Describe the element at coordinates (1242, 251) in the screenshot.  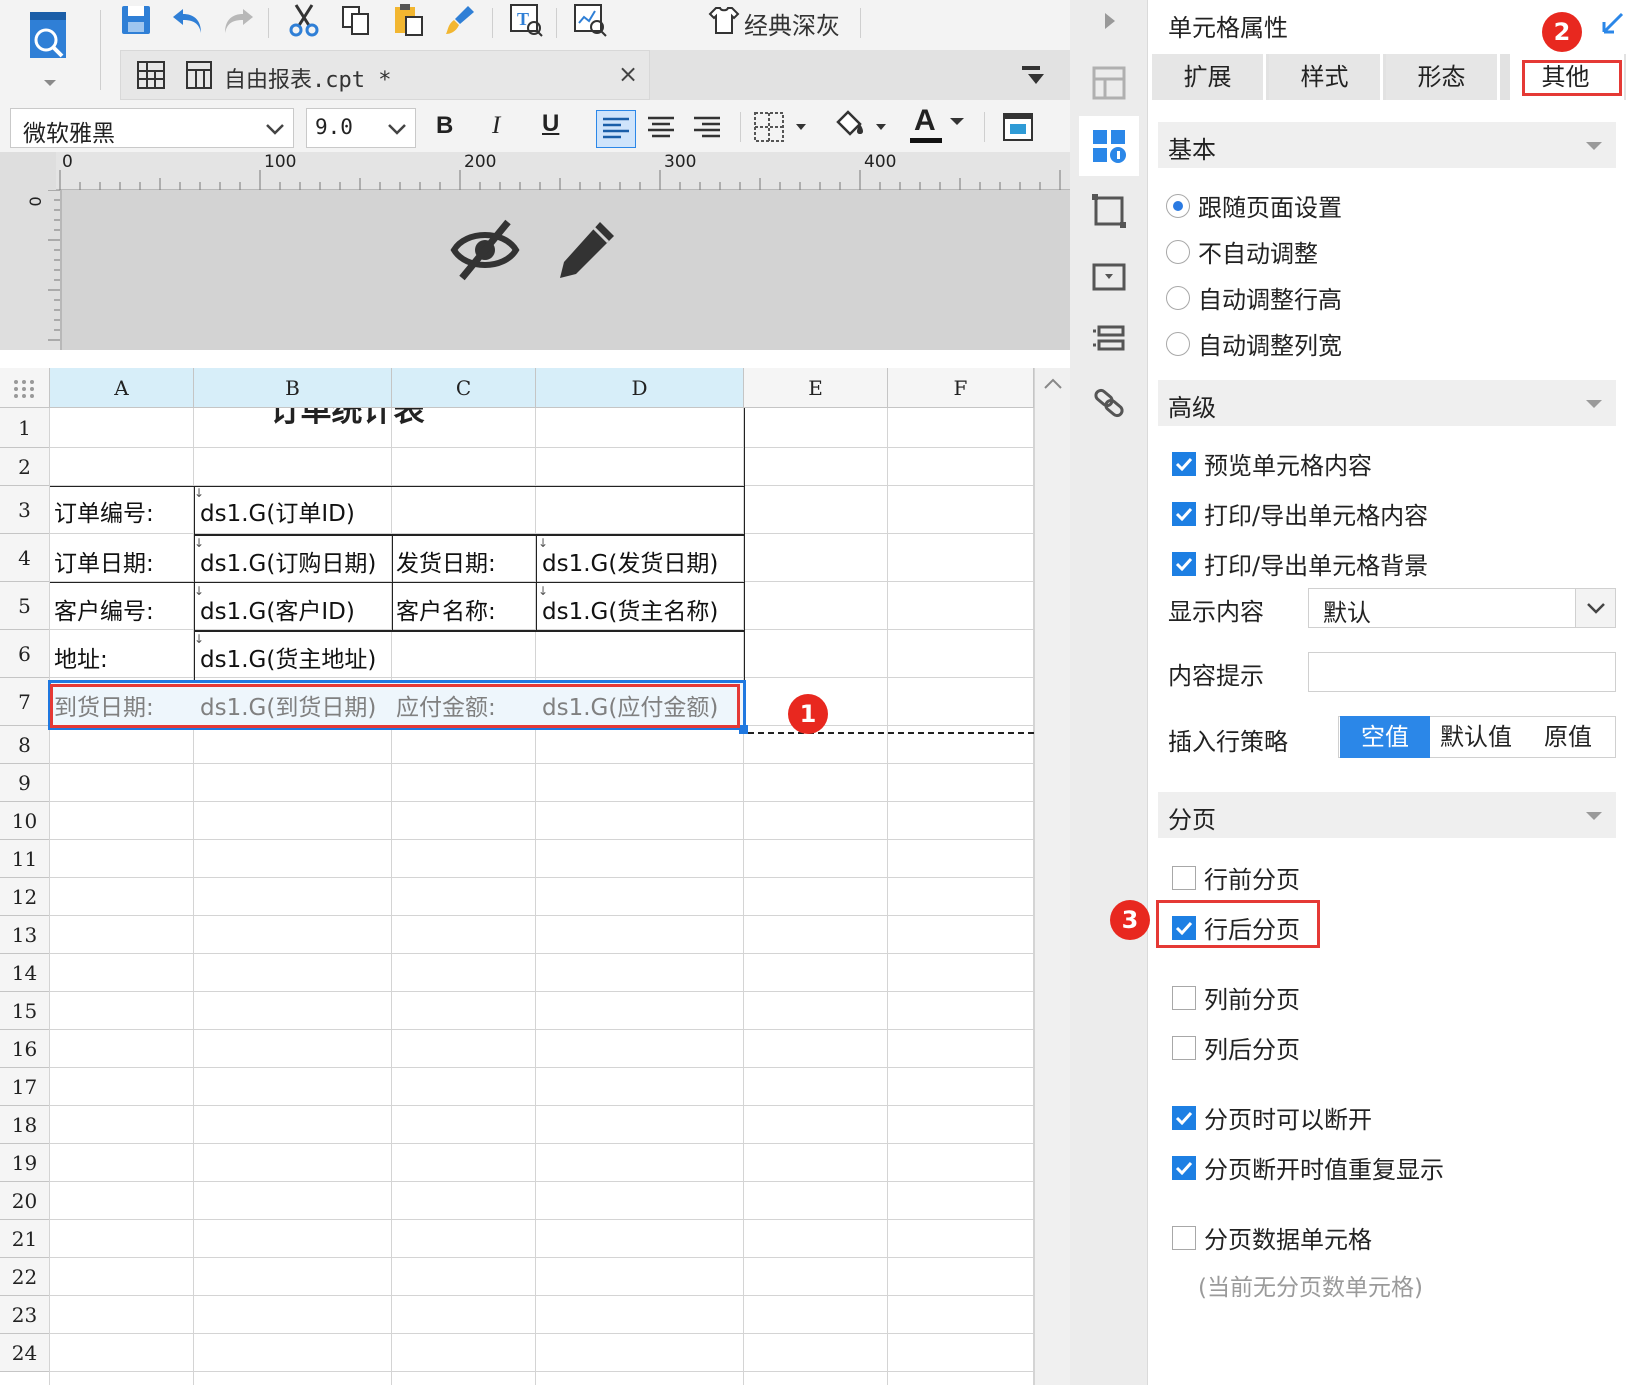
I see `radio-no-auto: 不自动调整` at that location.